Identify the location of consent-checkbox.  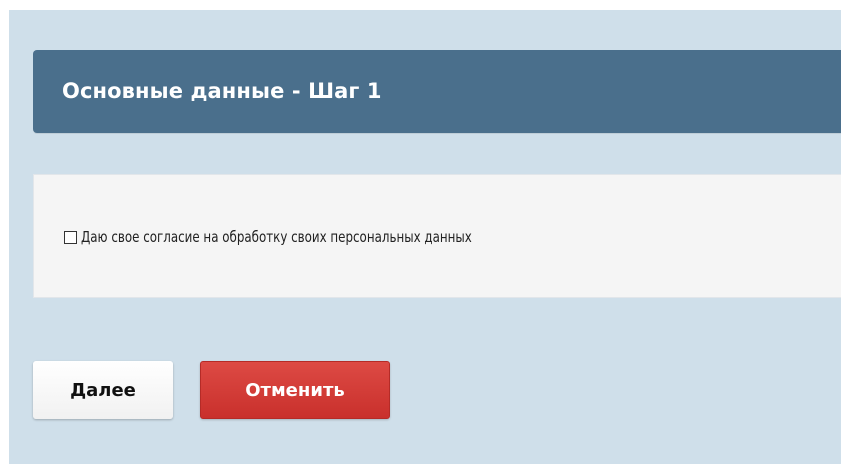
(70, 237).